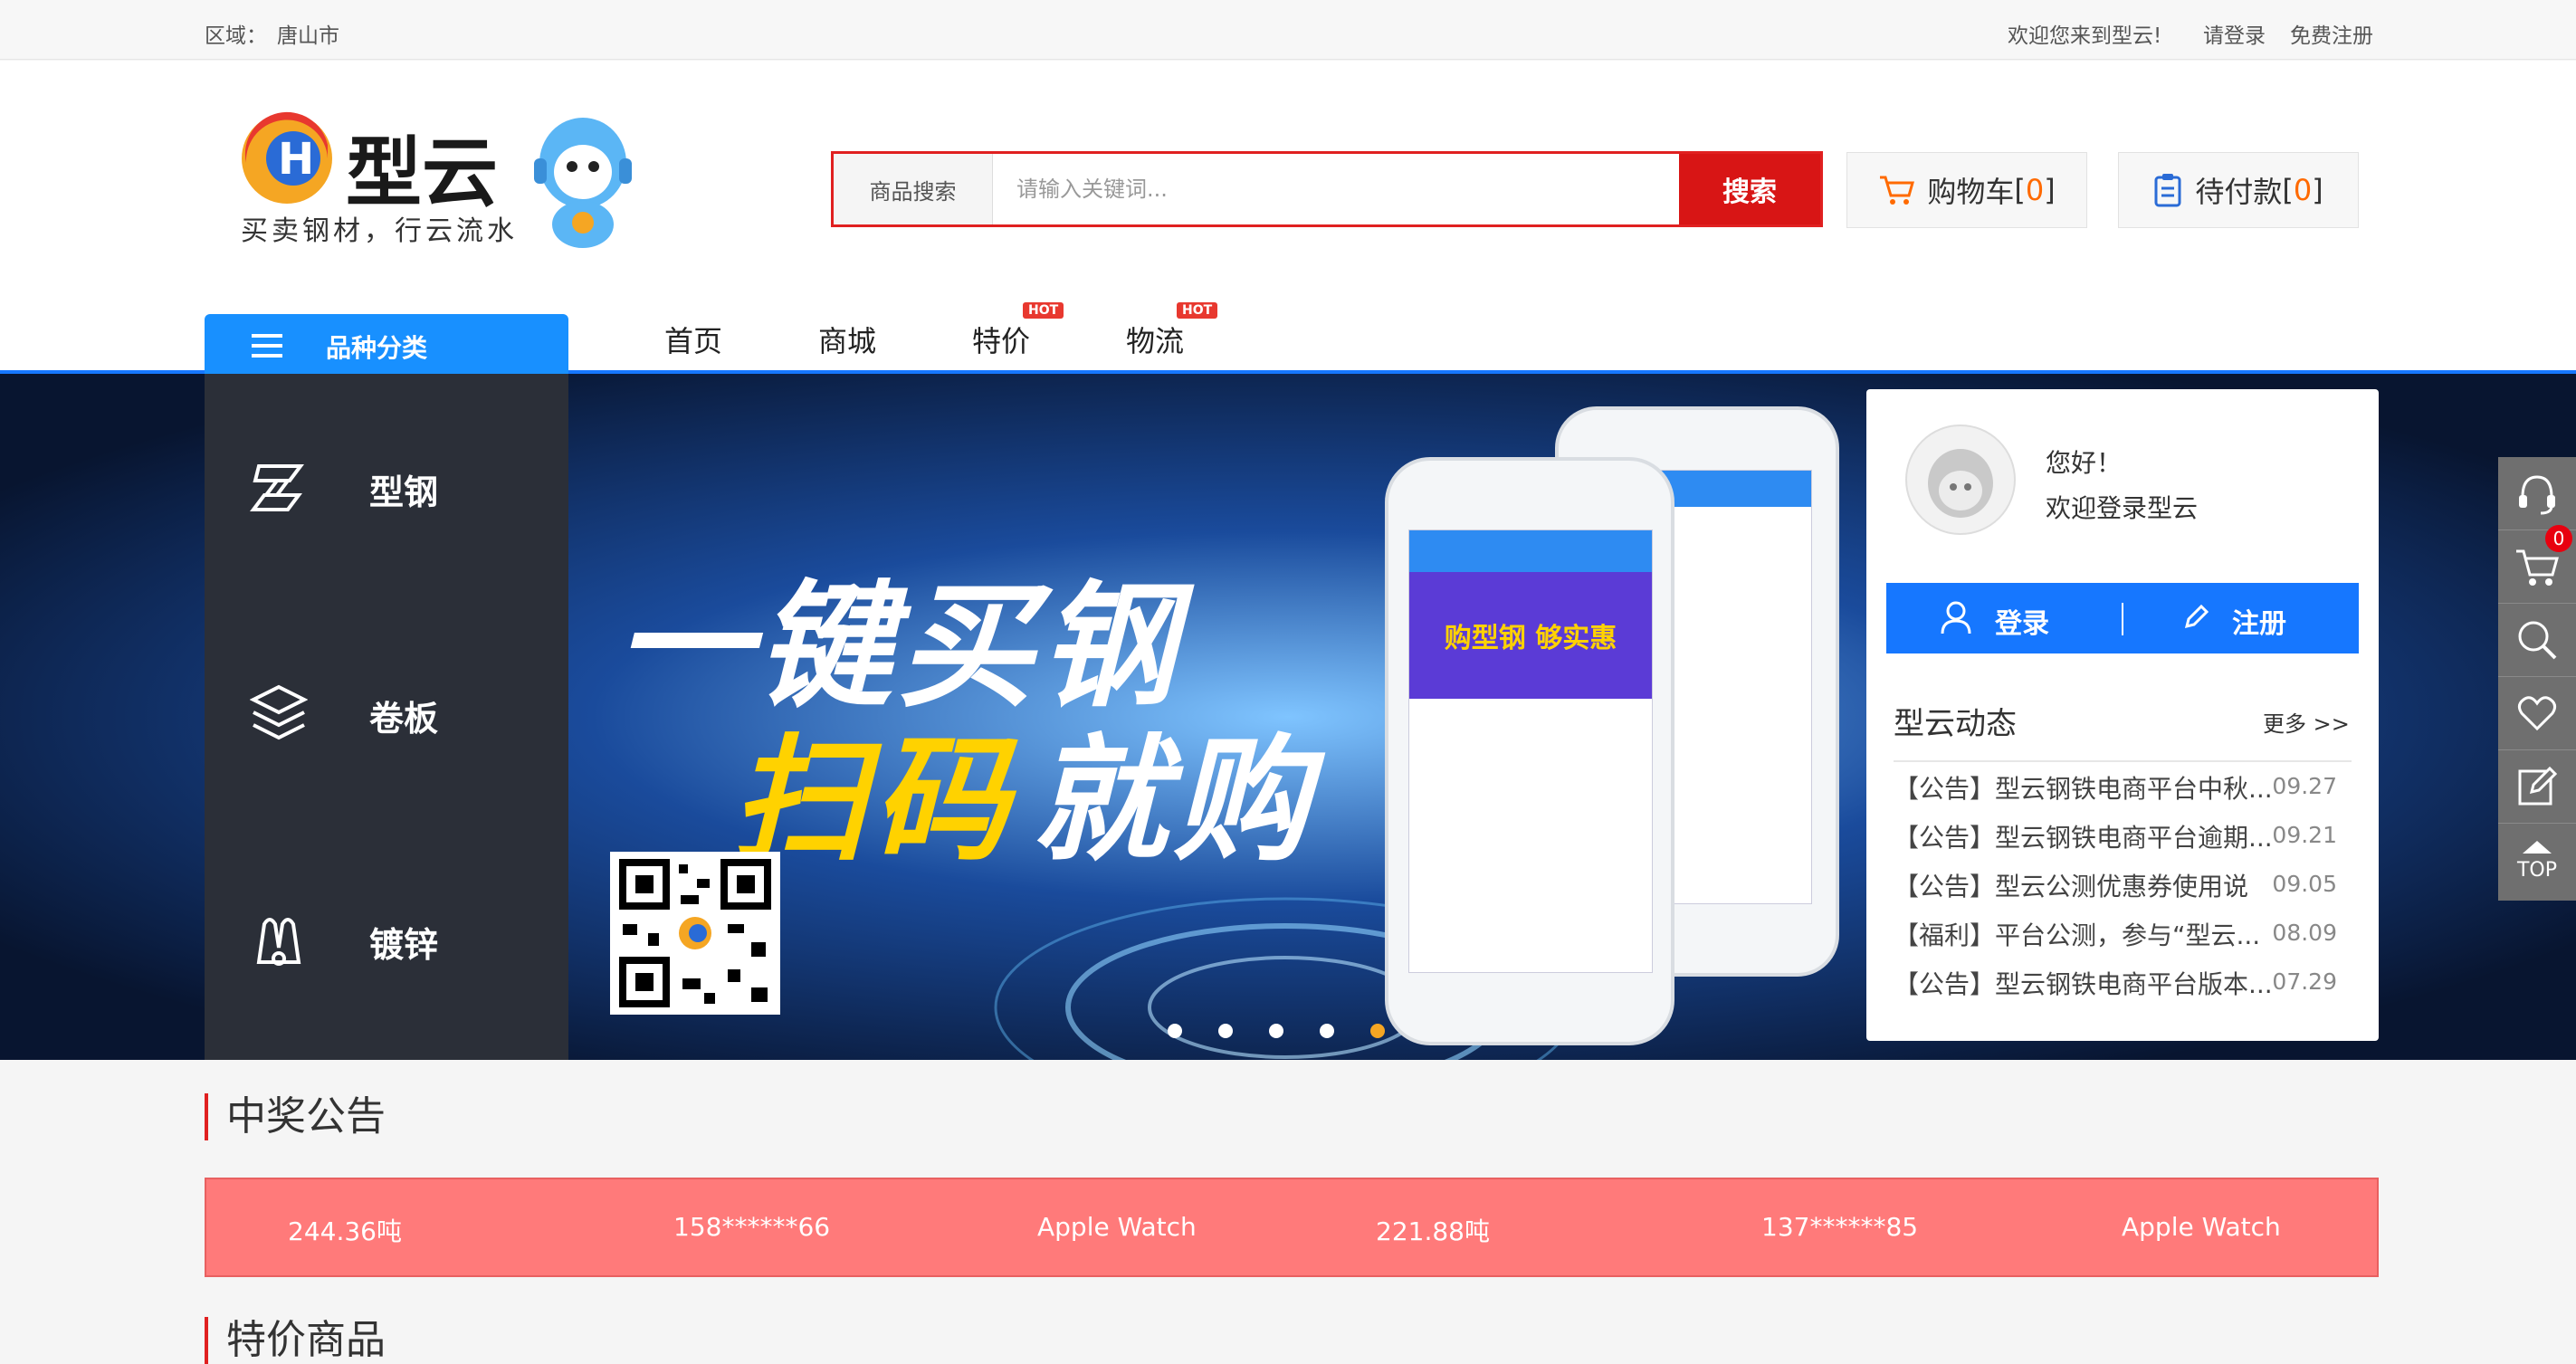 The width and height of the screenshot is (2576, 1364). Describe the element at coordinates (1336, 189) in the screenshot. I see `search-input` at that location.